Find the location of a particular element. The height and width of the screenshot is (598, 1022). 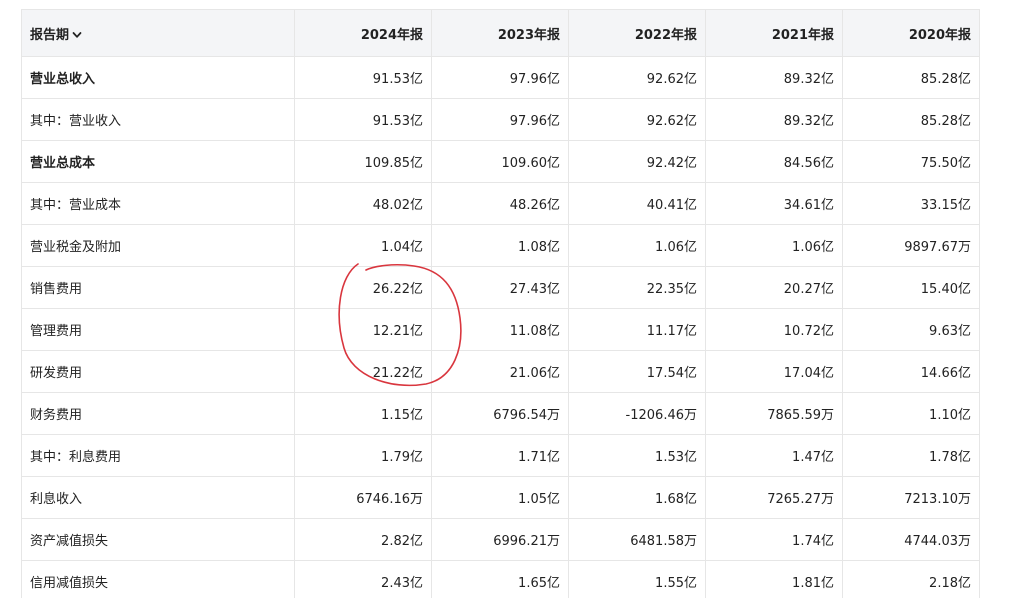

row-label: 销售费用 is located at coordinates (158, 287).